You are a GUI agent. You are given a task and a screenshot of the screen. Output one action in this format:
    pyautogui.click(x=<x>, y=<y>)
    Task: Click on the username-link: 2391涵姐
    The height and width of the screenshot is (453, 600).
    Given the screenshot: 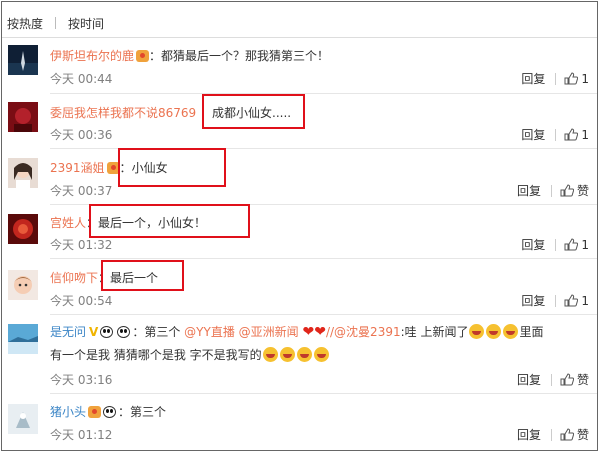 What is the action you would take?
    pyautogui.click(x=77, y=168)
    